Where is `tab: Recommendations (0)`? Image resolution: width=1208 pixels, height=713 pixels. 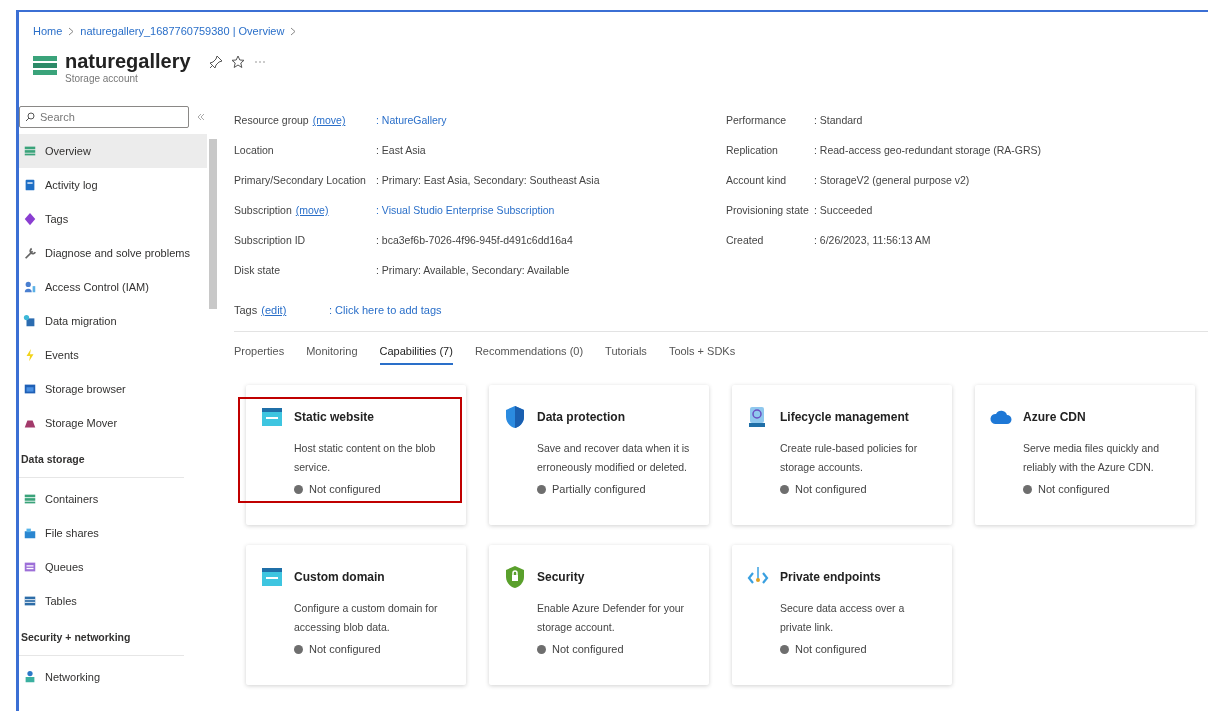
tab: Recommendations (0) is located at coordinates (529, 353).